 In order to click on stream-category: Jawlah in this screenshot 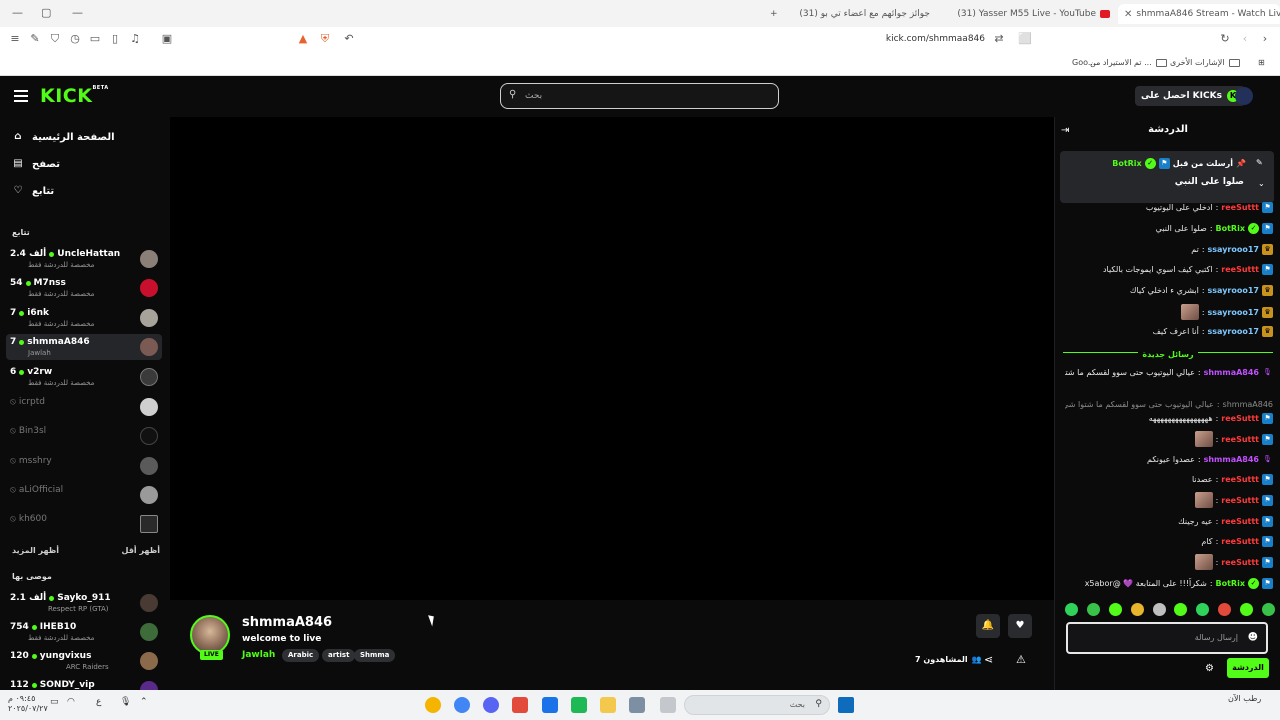, I will do `click(258, 655)`.